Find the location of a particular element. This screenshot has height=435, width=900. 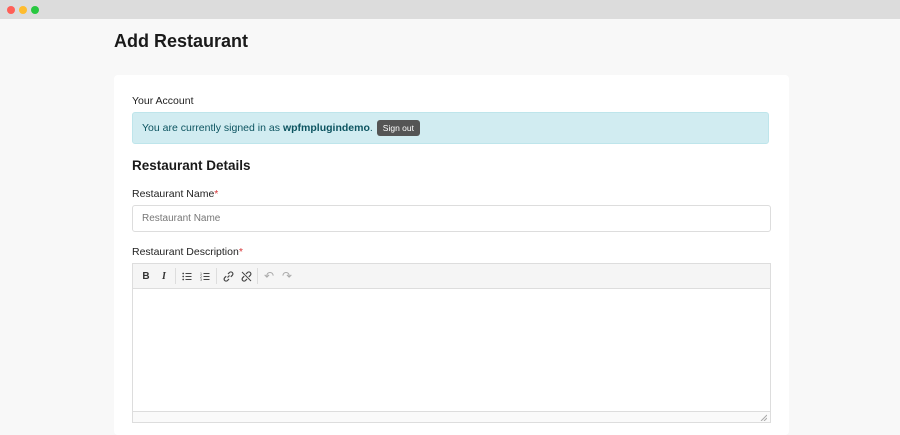

window-titlebar is located at coordinates (450, 9).